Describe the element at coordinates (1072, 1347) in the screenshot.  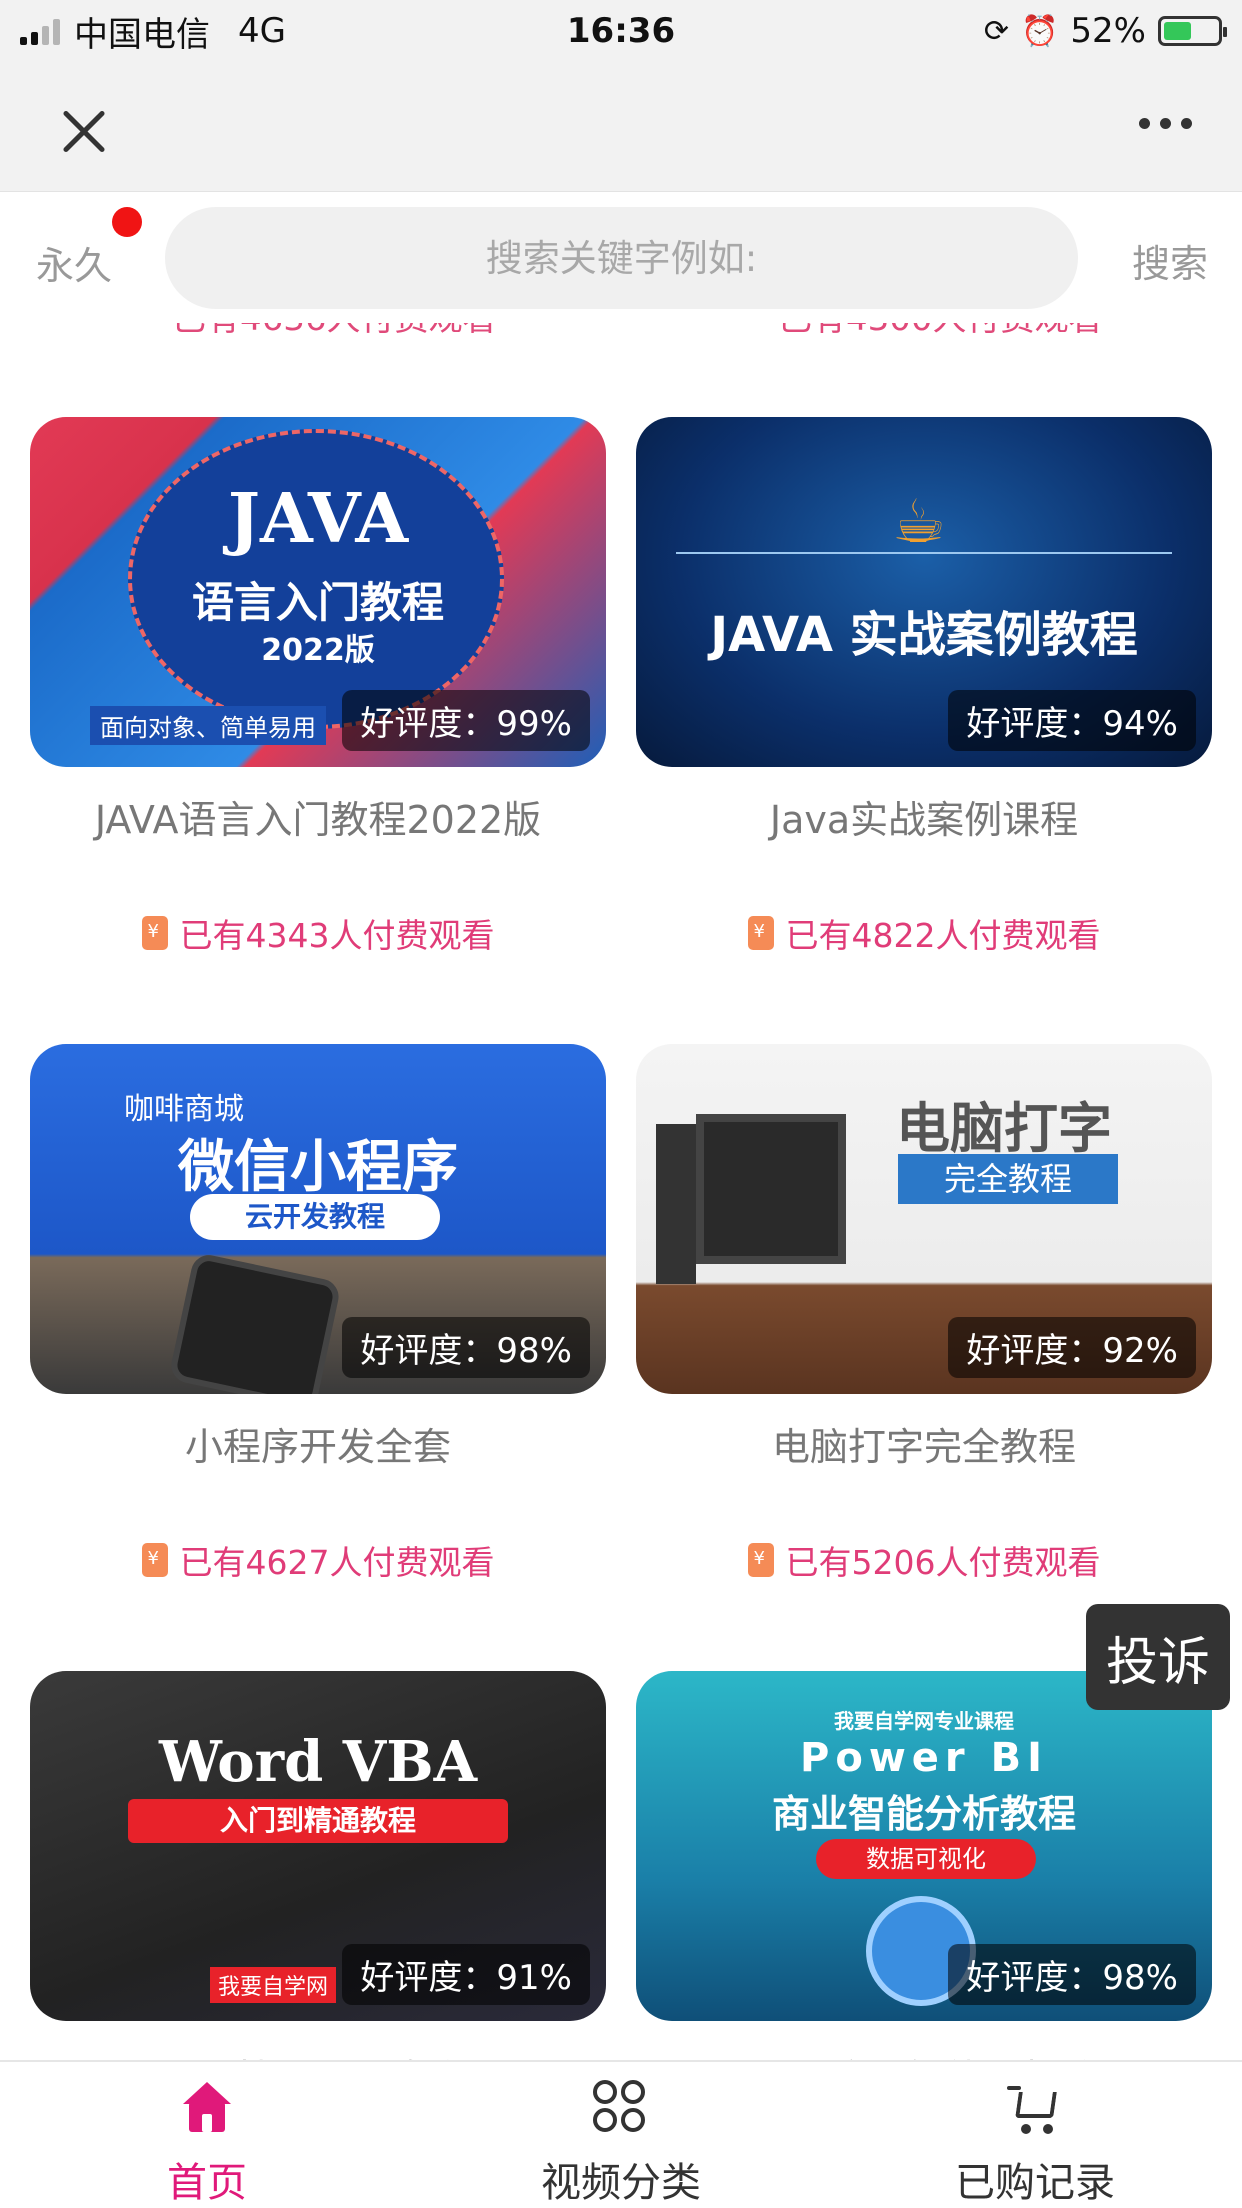
I see `rating-badge: 好评度：92%` at that location.